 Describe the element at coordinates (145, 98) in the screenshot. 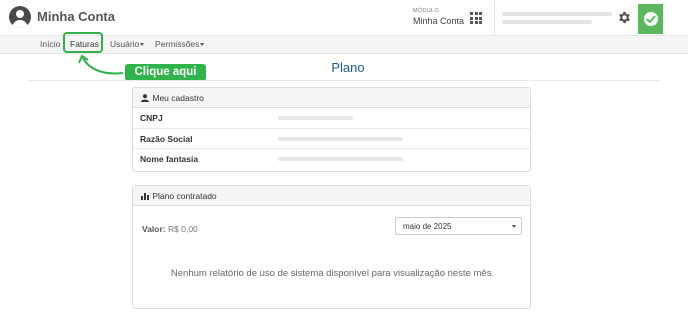

I see `user-icon` at that location.